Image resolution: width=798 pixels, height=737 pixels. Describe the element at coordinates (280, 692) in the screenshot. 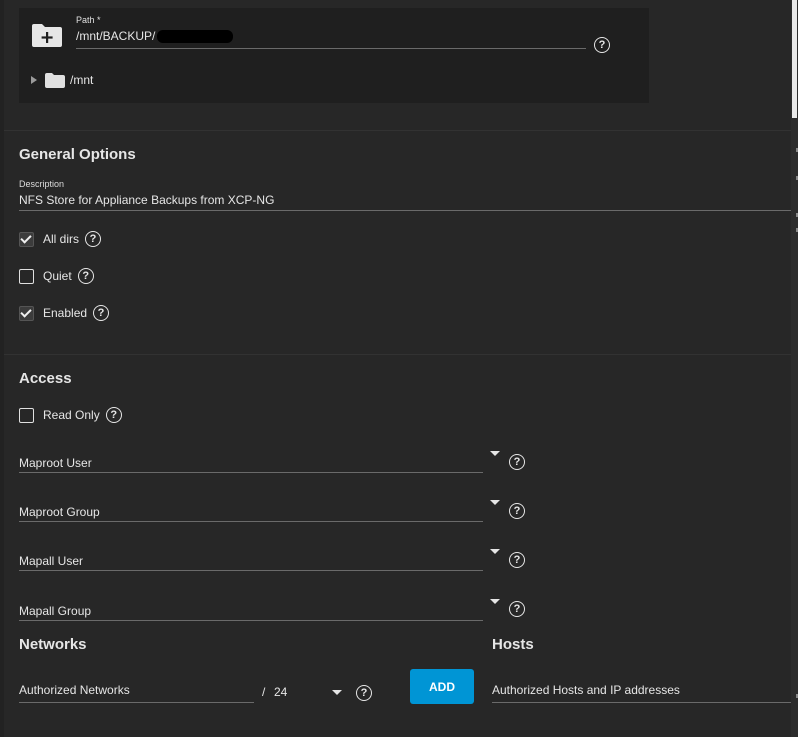

I see `cidr-select: 24` at that location.